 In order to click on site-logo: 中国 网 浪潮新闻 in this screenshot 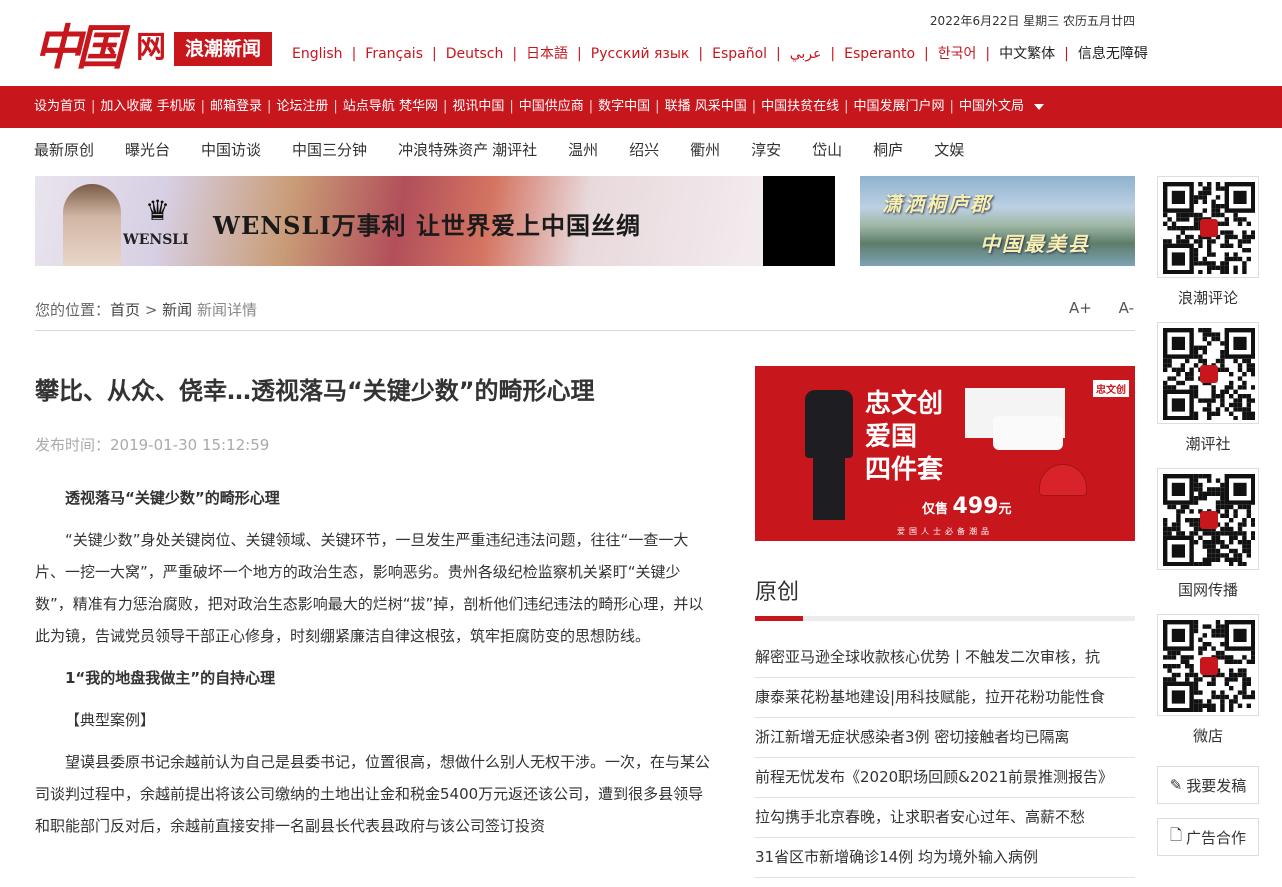, I will do `click(153, 41)`.